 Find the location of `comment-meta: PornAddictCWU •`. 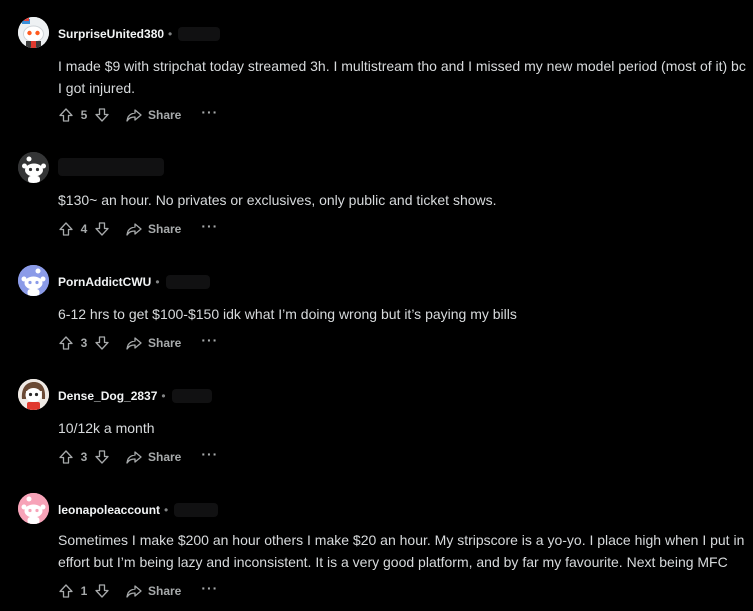

comment-meta: PornAddictCWU • is located at coordinates (134, 282).